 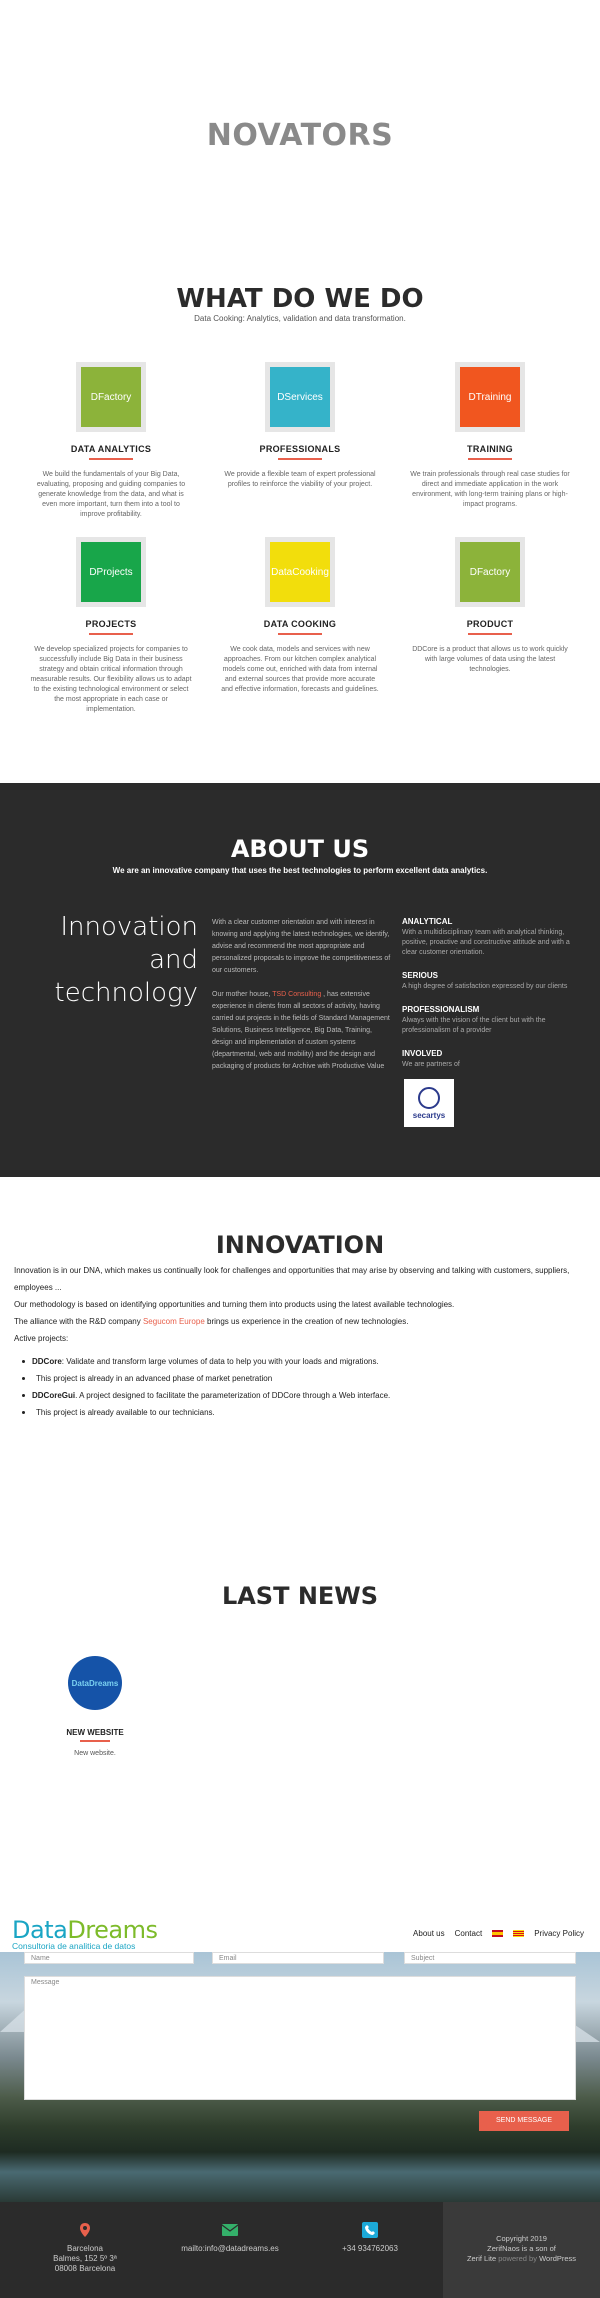 What do you see at coordinates (112, 1930) in the screenshot?
I see `brand-part: Dreams` at bounding box center [112, 1930].